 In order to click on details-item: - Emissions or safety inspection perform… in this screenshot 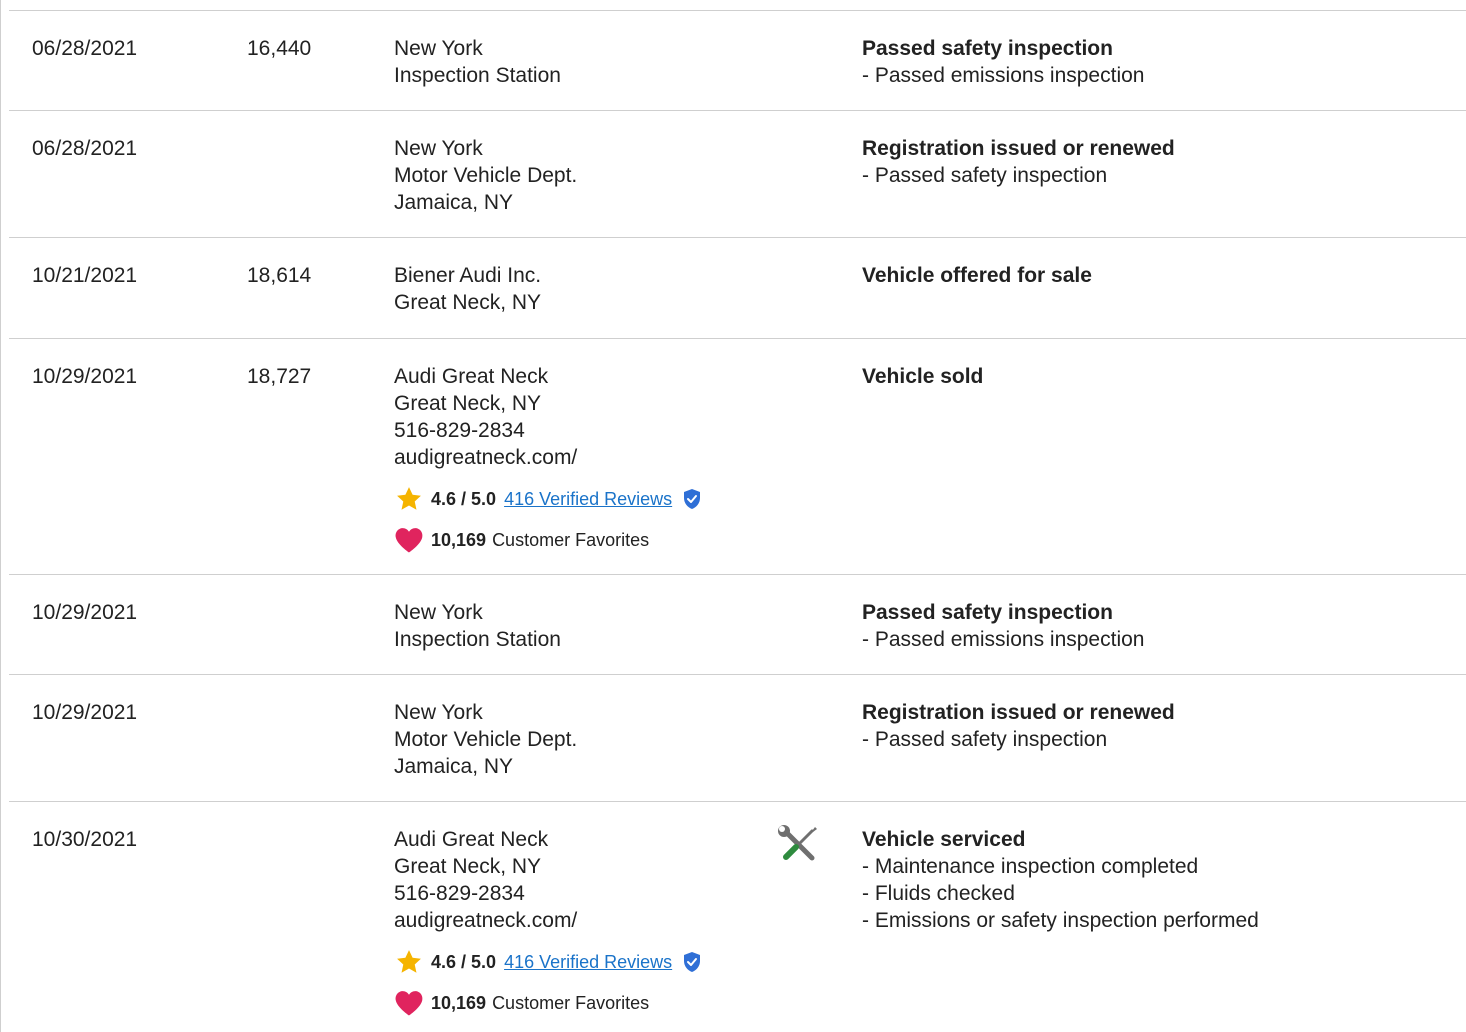, I will do `click(1060, 920)`.